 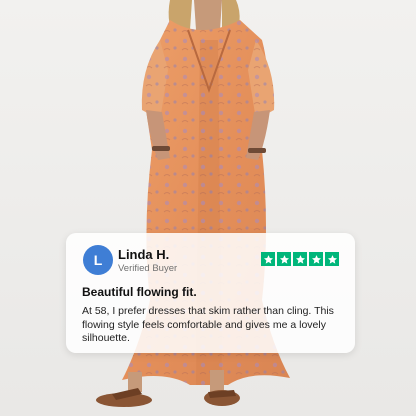 What do you see at coordinates (98, 260) in the screenshot?
I see `avatar: L` at bounding box center [98, 260].